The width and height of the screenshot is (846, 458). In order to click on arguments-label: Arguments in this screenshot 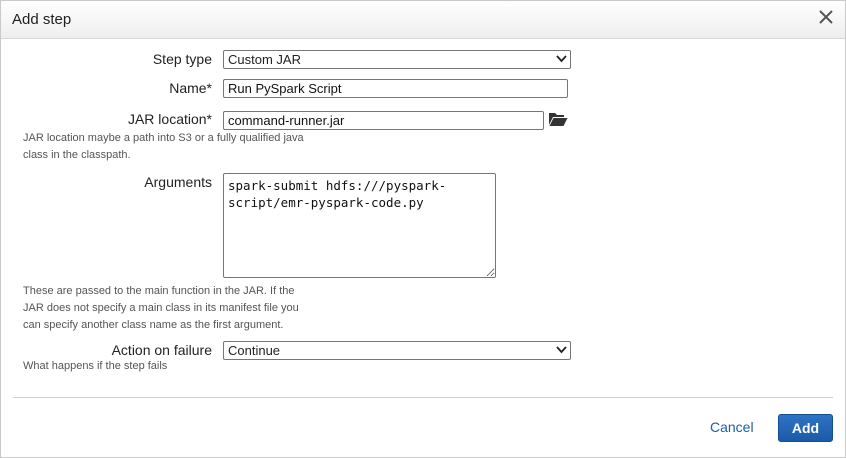, I will do `click(178, 182)`.